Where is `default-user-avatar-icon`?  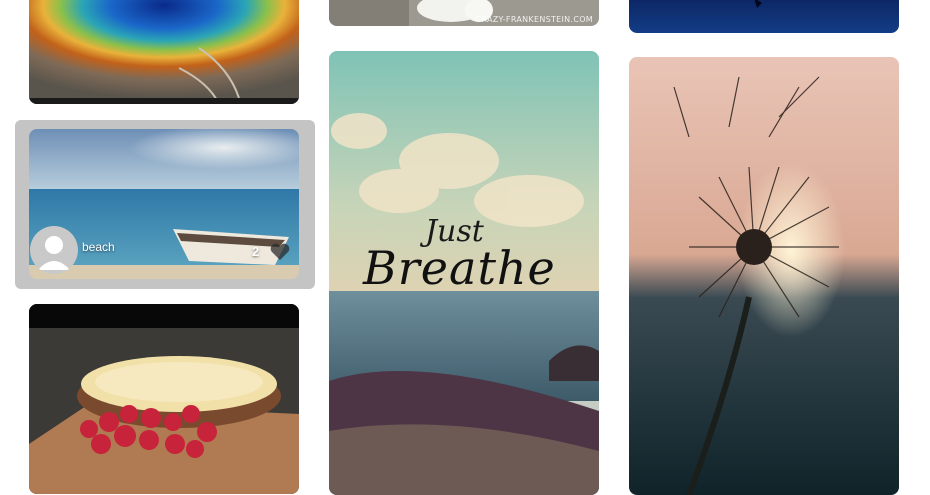 default-user-avatar-icon is located at coordinates (54, 253).